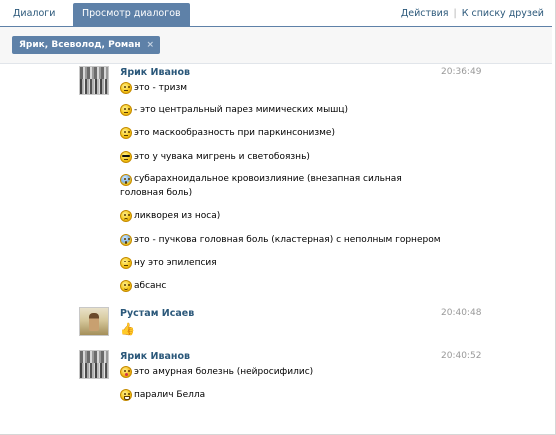  Describe the element at coordinates (34, 13) in the screenshot. I see `tab-dialogs: Диалоги` at that location.